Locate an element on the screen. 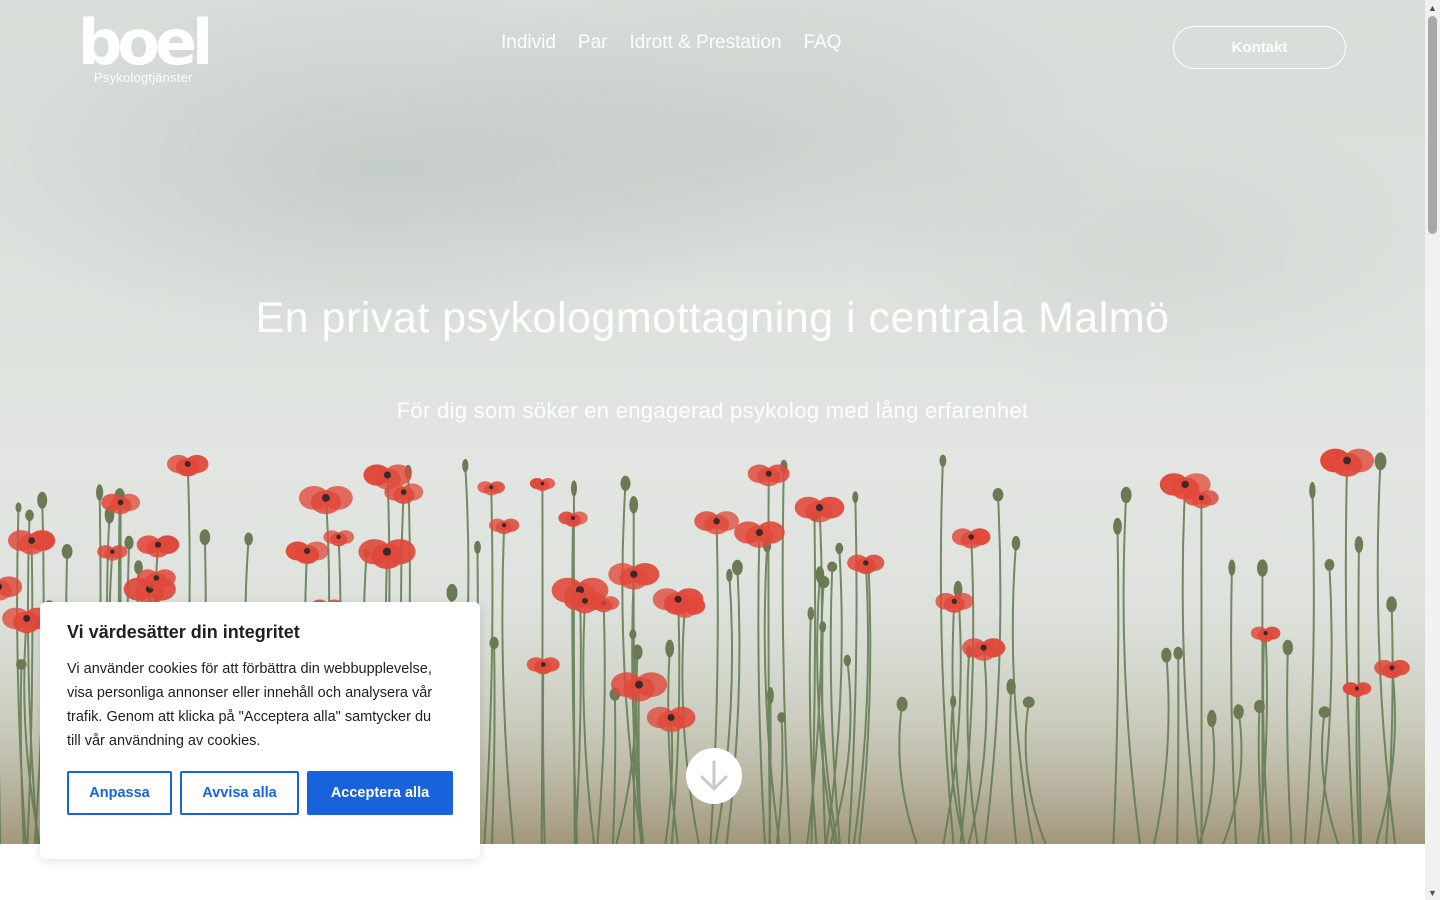 This screenshot has width=1440, height=900. cookie-actions: Anpassa Avvisa alla Acceptera alla is located at coordinates (260, 793).